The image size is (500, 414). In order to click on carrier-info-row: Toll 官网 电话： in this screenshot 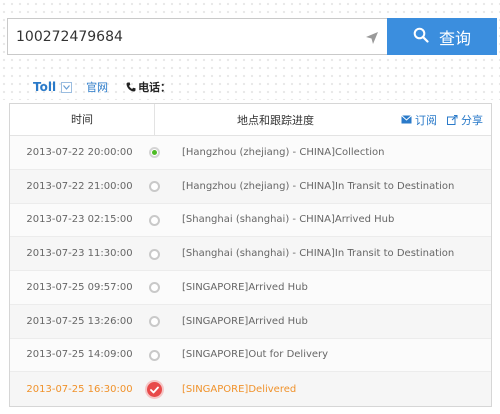, I will do `click(102, 87)`.